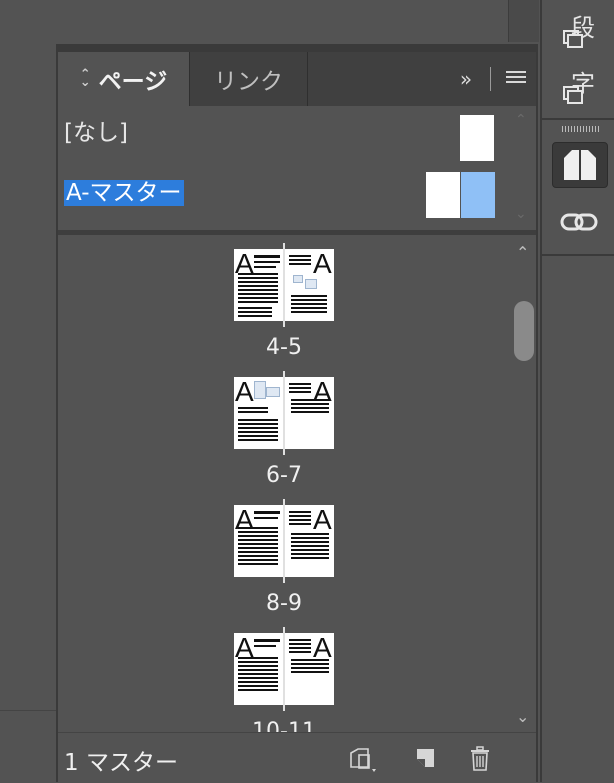 This screenshot has width=614, height=783. Describe the element at coordinates (426, 759) in the screenshot. I see `new-page-icon` at that location.